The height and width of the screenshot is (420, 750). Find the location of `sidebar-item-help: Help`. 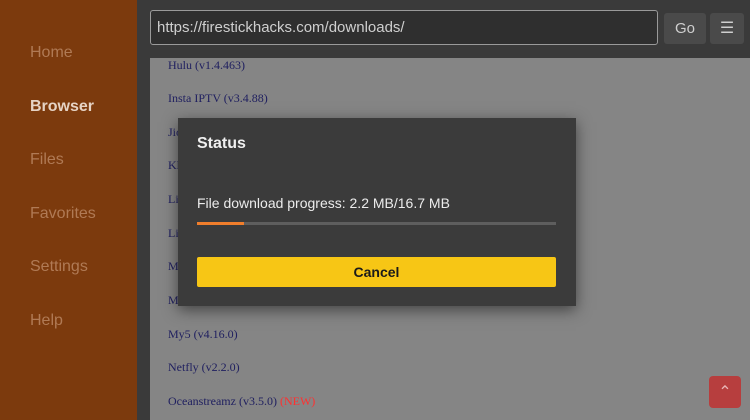

sidebar-item-help: Help is located at coordinates (46, 321).